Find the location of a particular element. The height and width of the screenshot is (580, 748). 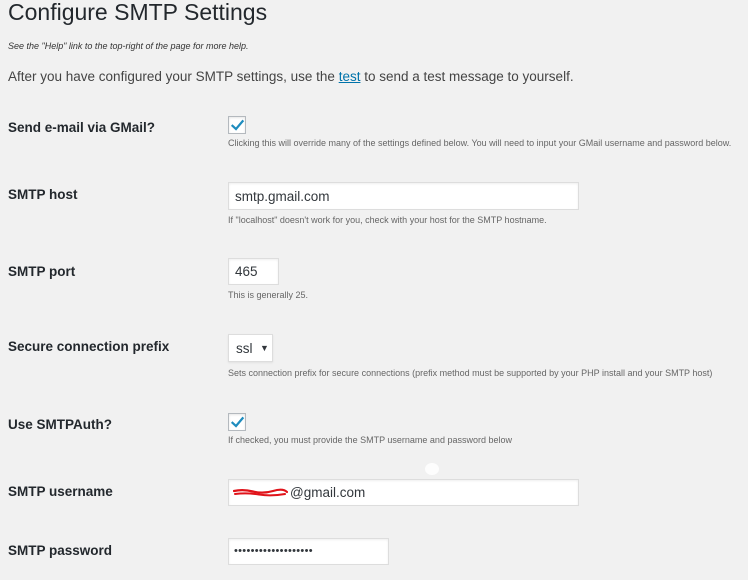

smtp-password-label: SMTP password is located at coordinates (60, 550).